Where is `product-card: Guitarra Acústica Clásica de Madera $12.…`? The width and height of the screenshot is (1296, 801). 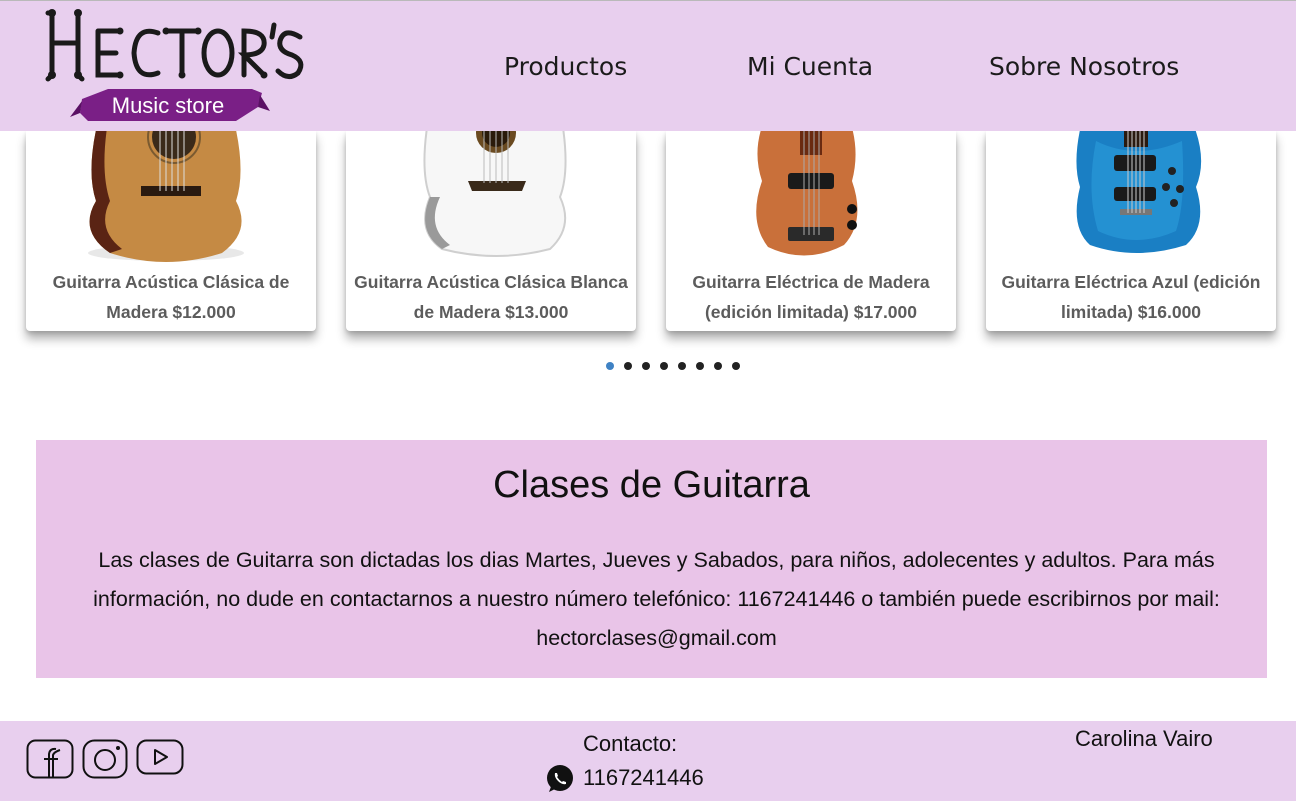 product-card: Guitarra Acústica Clásica de Madera $12.… is located at coordinates (171, 231).